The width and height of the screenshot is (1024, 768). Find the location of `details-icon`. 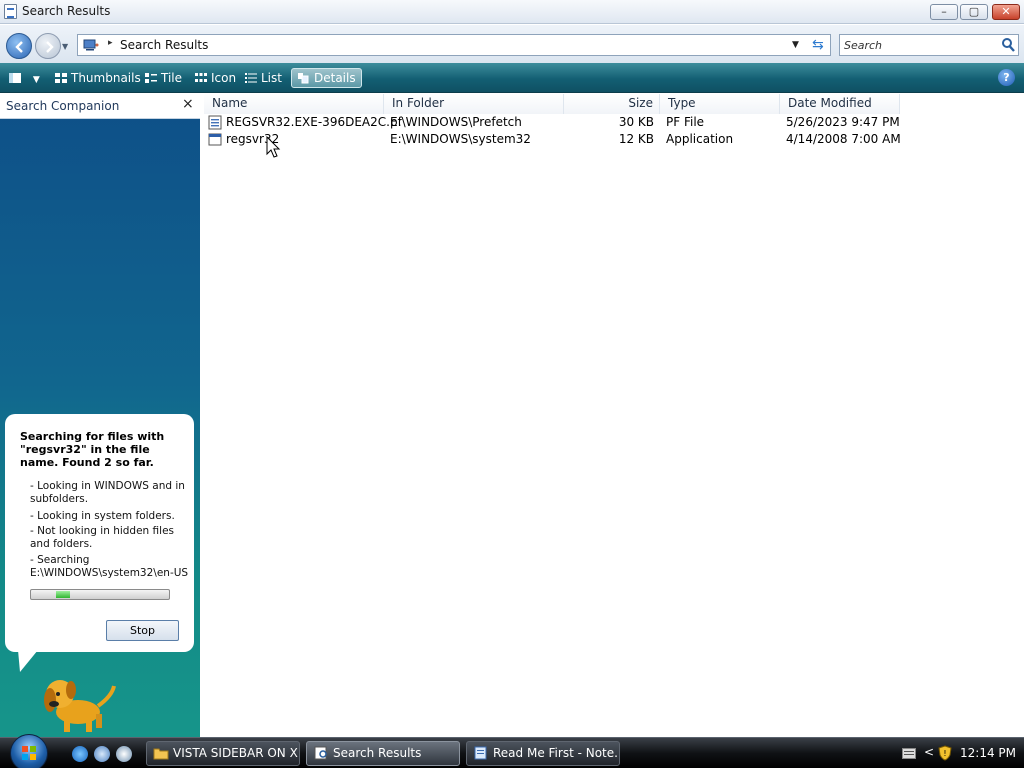

details-icon is located at coordinates (303, 77).